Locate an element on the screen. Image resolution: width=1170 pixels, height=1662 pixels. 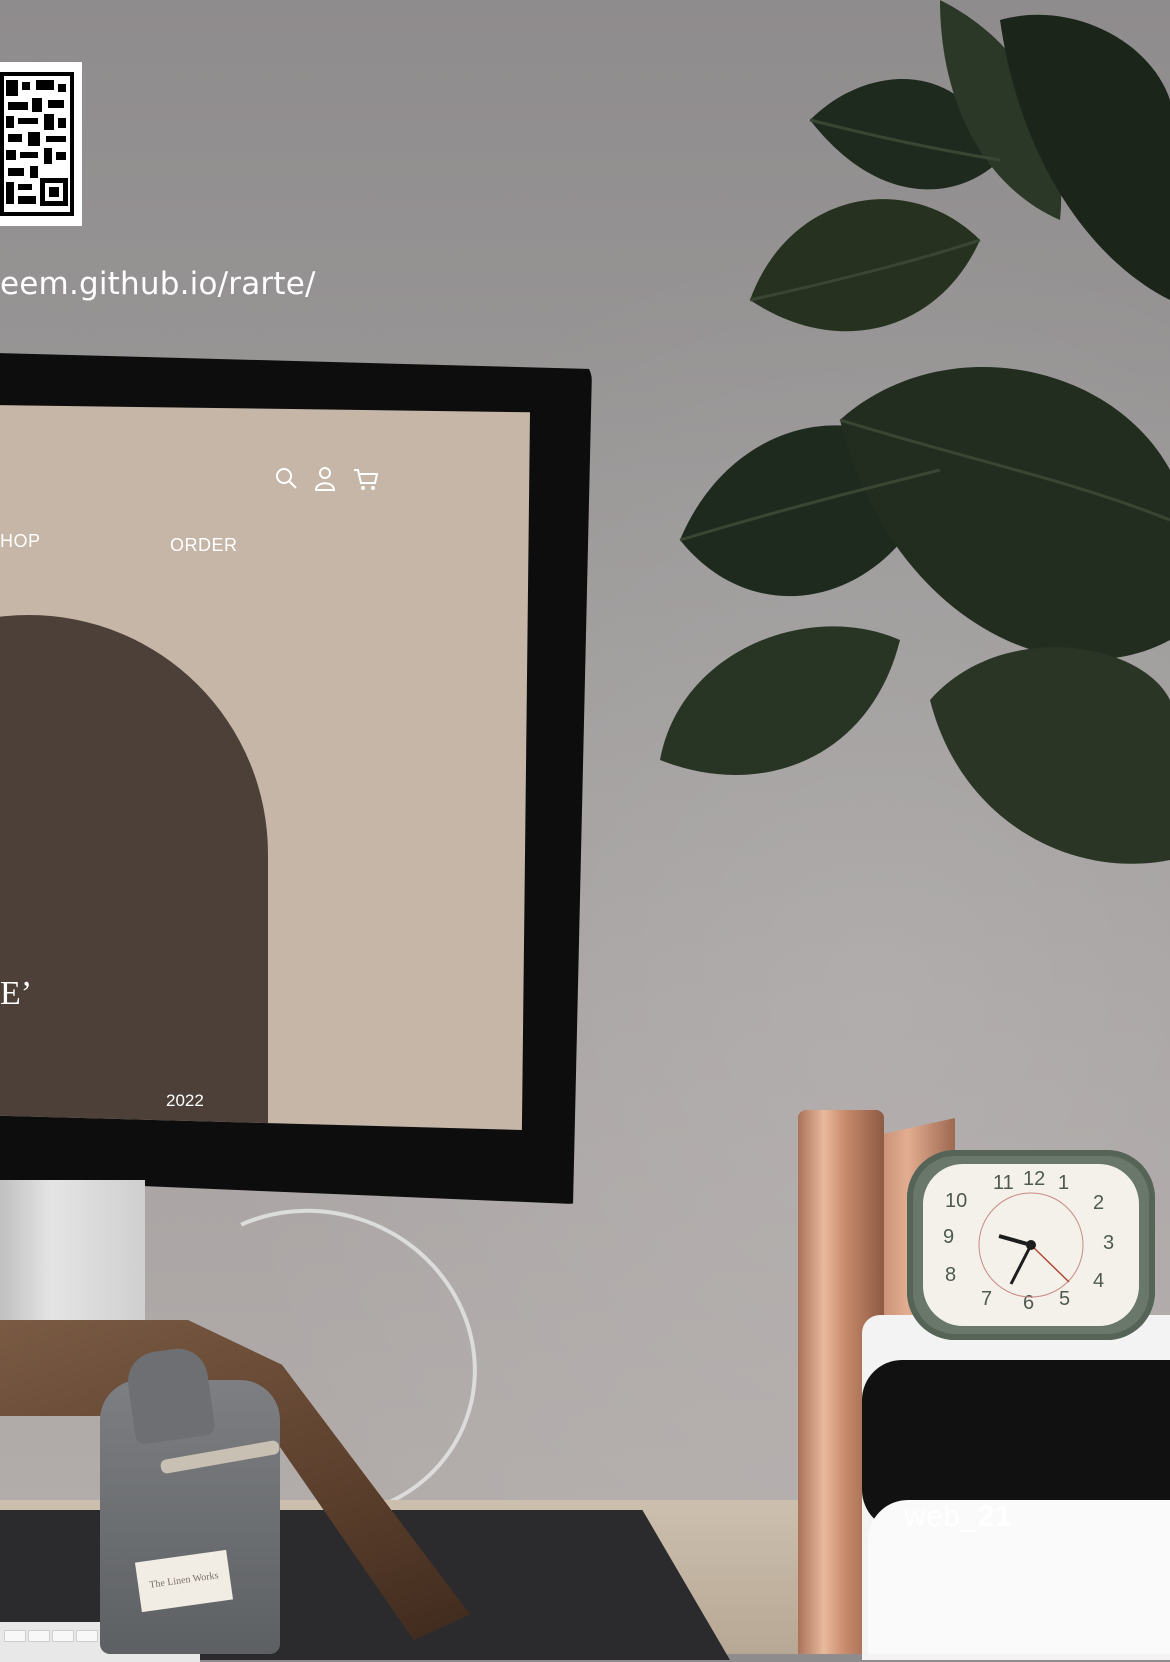
page-label-prefix: web_ is located at coordinates (941, 1516).